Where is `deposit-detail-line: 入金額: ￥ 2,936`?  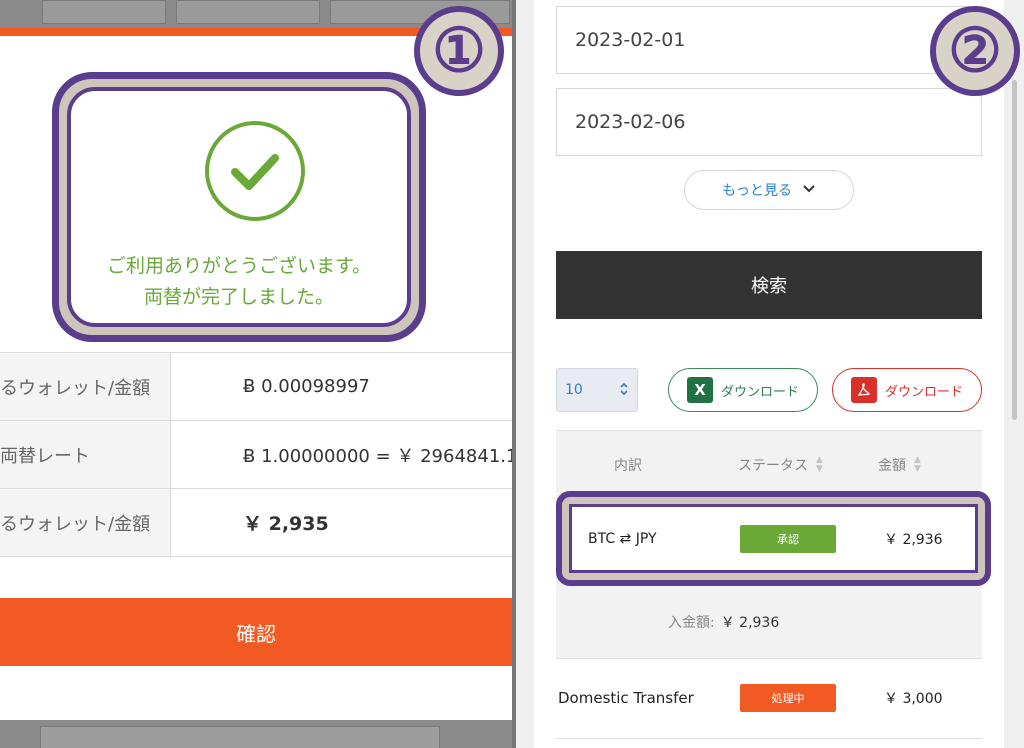
deposit-detail-line: 入金額: ￥ 2,936 is located at coordinates (769, 622).